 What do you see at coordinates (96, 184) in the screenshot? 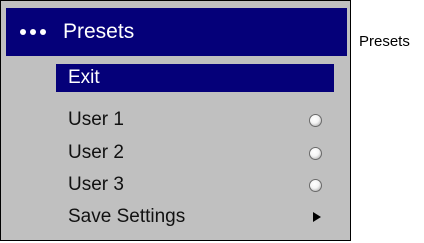
I see `menu-item-label: User 3` at bounding box center [96, 184].